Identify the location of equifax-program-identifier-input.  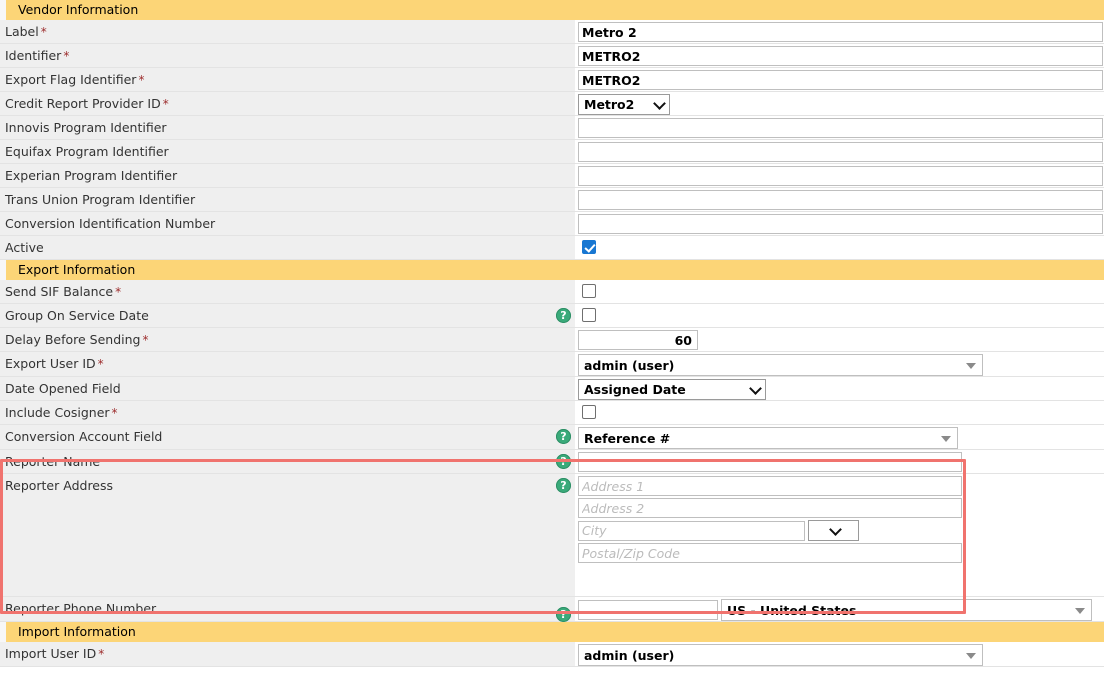
(840, 152).